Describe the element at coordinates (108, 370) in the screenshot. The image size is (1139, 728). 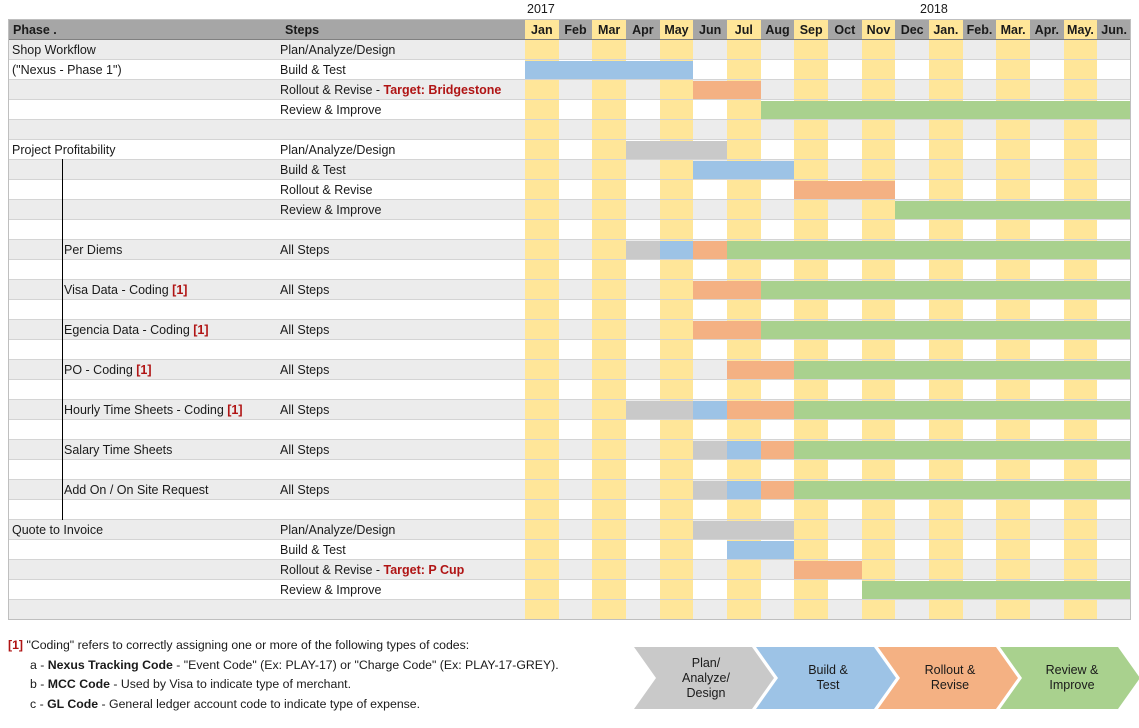
I see `subprocess-label: PO - Coding [1]` at that location.